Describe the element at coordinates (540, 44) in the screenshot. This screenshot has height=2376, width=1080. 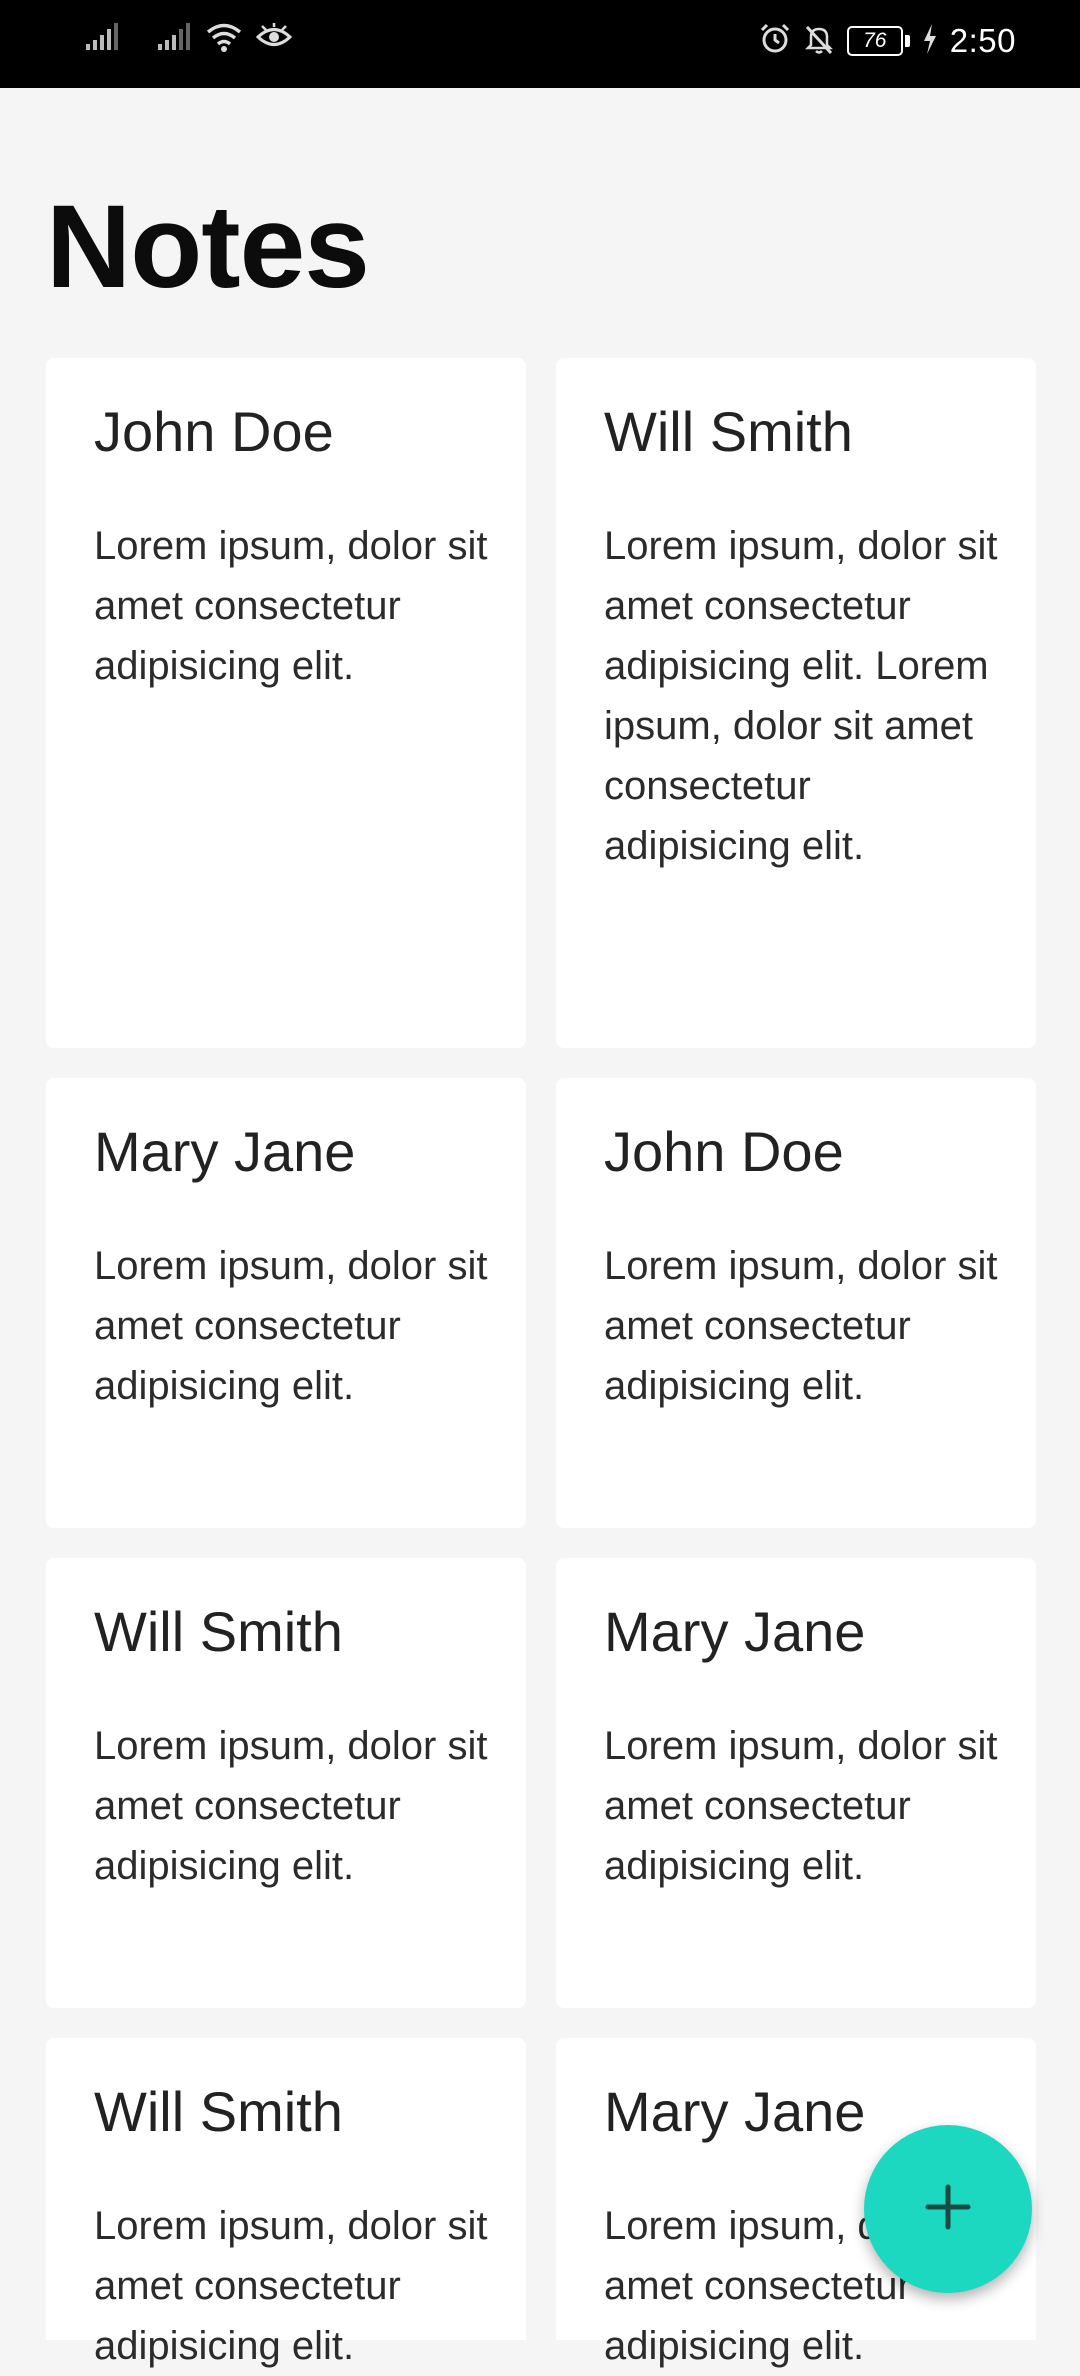
I see `status-bar: 76 2:50` at that location.